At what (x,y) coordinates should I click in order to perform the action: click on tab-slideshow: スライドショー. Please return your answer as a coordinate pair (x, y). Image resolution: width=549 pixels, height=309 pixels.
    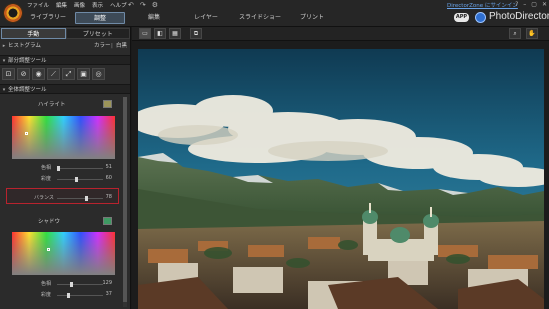
    Looking at the image, I should click on (260, 18).